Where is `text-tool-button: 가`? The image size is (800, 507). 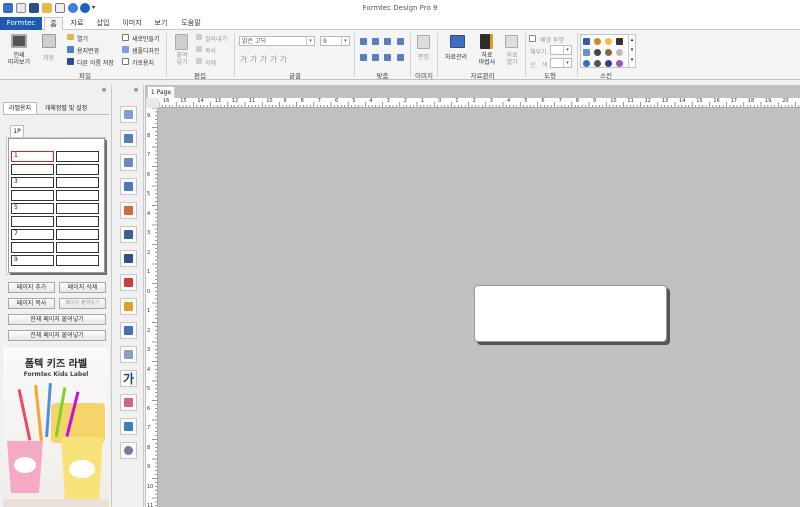
text-tool-button: 가 is located at coordinates (128, 378).